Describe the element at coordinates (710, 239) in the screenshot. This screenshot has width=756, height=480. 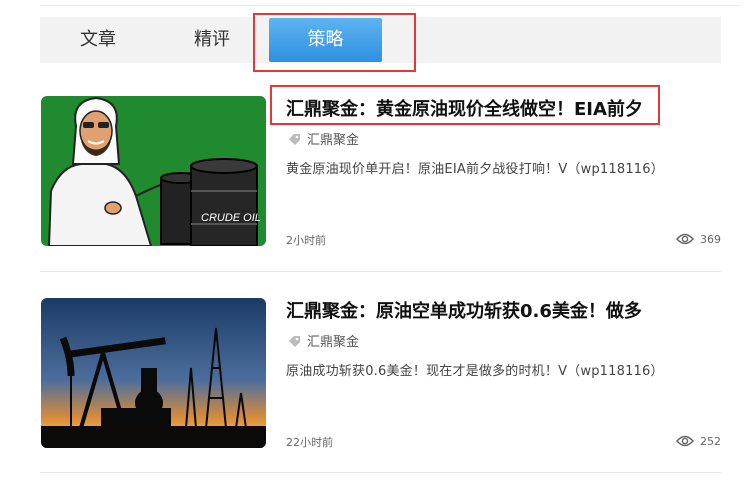
I see `view-count: 369` at that location.